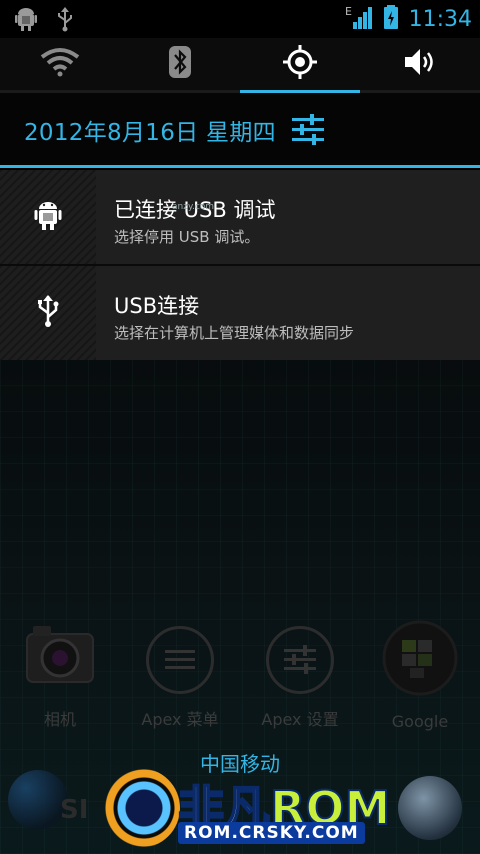 The width and height of the screenshot is (480, 854). I want to click on bluetooth-icon, so click(180, 64).